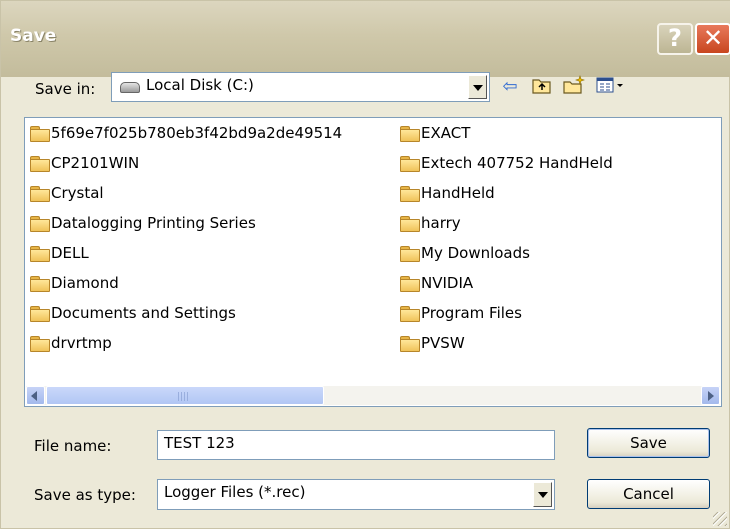 This screenshot has height=529, width=730. I want to click on save-in-value: Local Disk (C:), so click(200, 85).